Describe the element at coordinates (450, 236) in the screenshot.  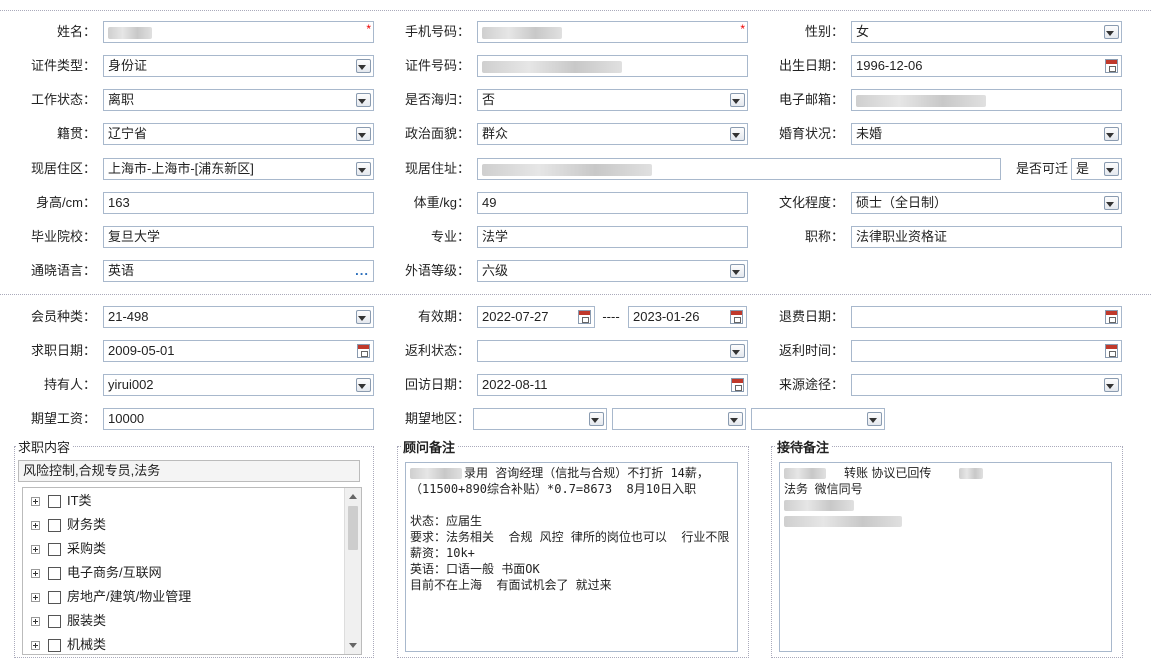
I see `major-label: 专业：` at that location.